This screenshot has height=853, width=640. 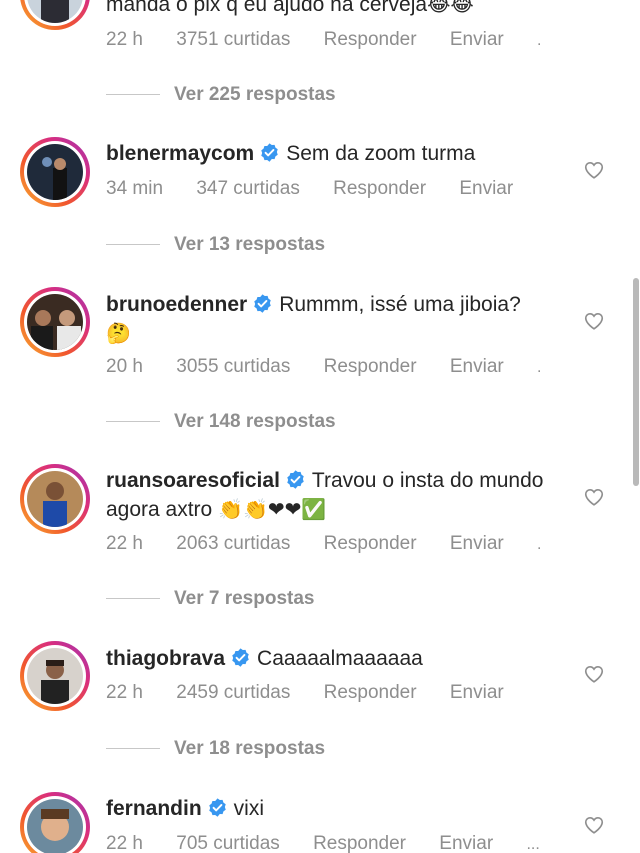 What do you see at coordinates (165, 658) in the screenshot?
I see `comment-username: thiagobrava` at bounding box center [165, 658].